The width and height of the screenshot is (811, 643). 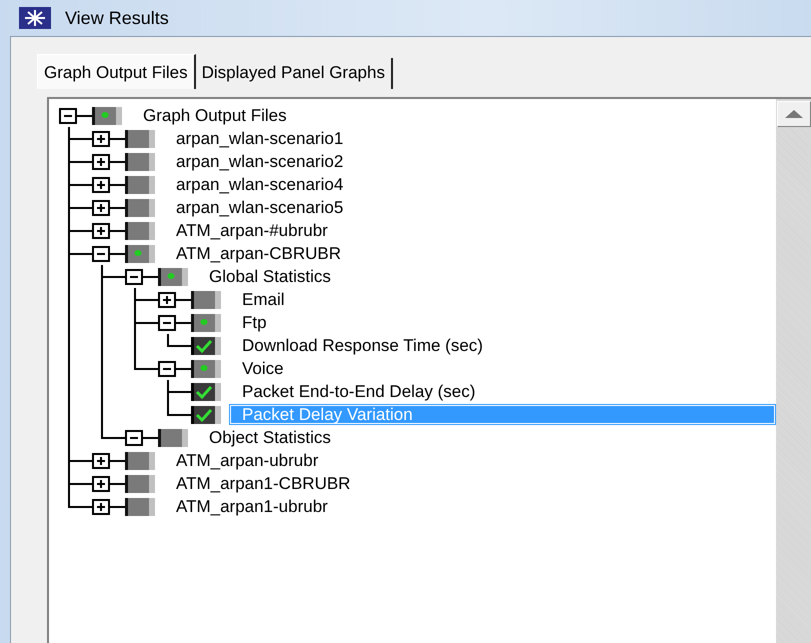 What do you see at coordinates (254, 322) in the screenshot?
I see `tree-item: Ftp` at bounding box center [254, 322].